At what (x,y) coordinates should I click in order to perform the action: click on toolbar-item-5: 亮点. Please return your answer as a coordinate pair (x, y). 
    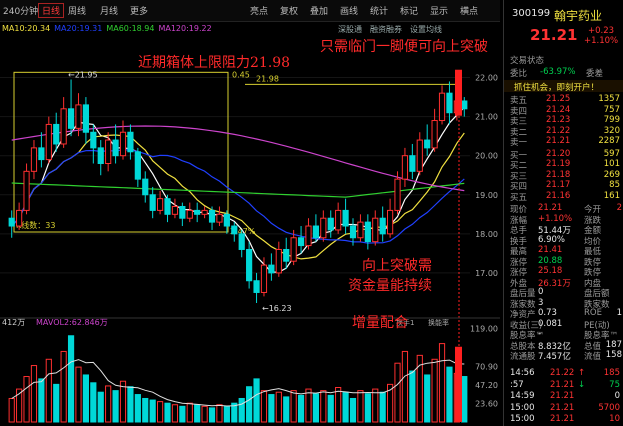
    Looking at the image, I should click on (259, 10).